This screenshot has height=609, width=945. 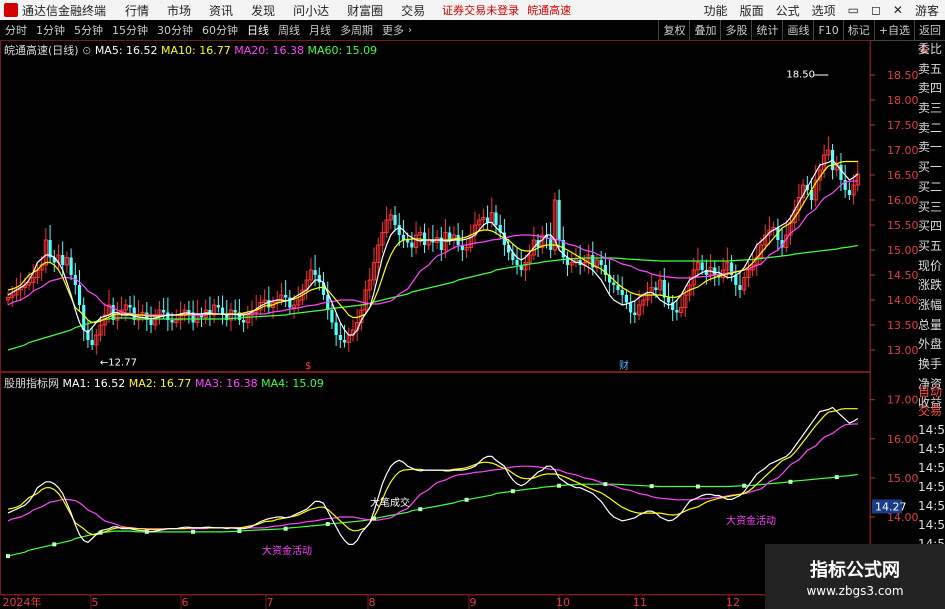 I want to click on restore-icon: ◻, so click(x=876, y=10).